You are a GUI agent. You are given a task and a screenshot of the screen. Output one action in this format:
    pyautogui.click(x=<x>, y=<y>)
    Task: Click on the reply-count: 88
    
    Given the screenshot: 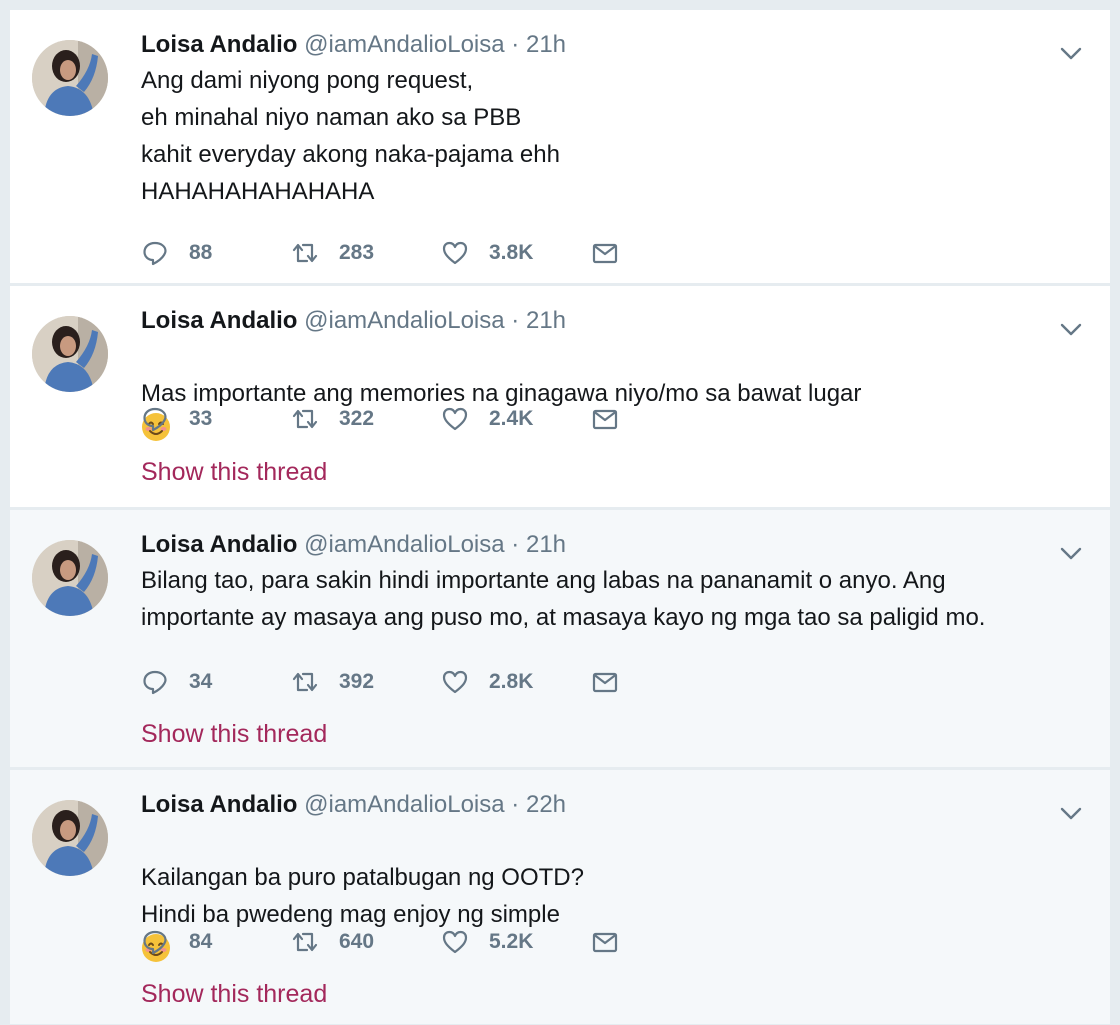 What is the action you would take?
    pyautogui.click(x=201, y=252)
    